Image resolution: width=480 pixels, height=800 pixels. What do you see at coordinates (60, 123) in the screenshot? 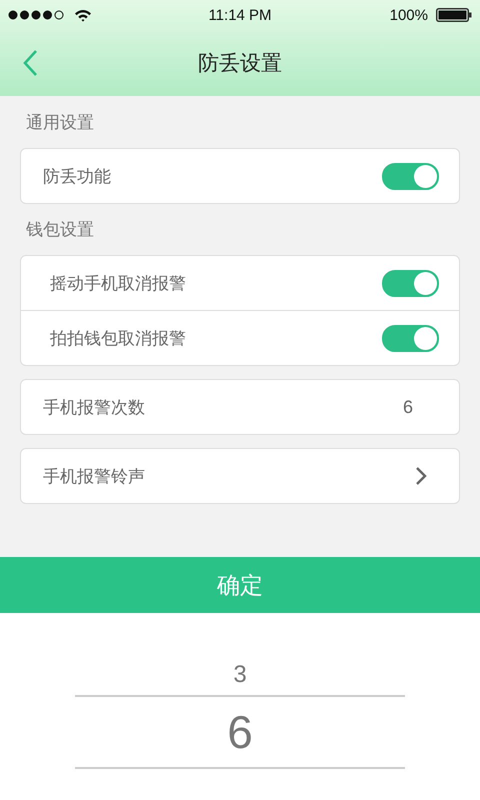
I see `section-label: 通用设置` at bounding box center [60, 123].